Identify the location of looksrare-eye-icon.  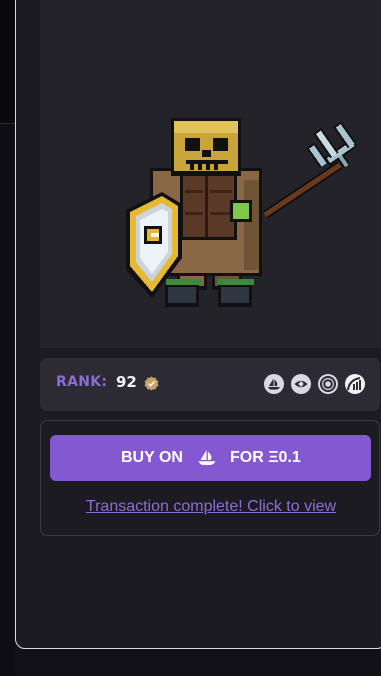
(301, 384).